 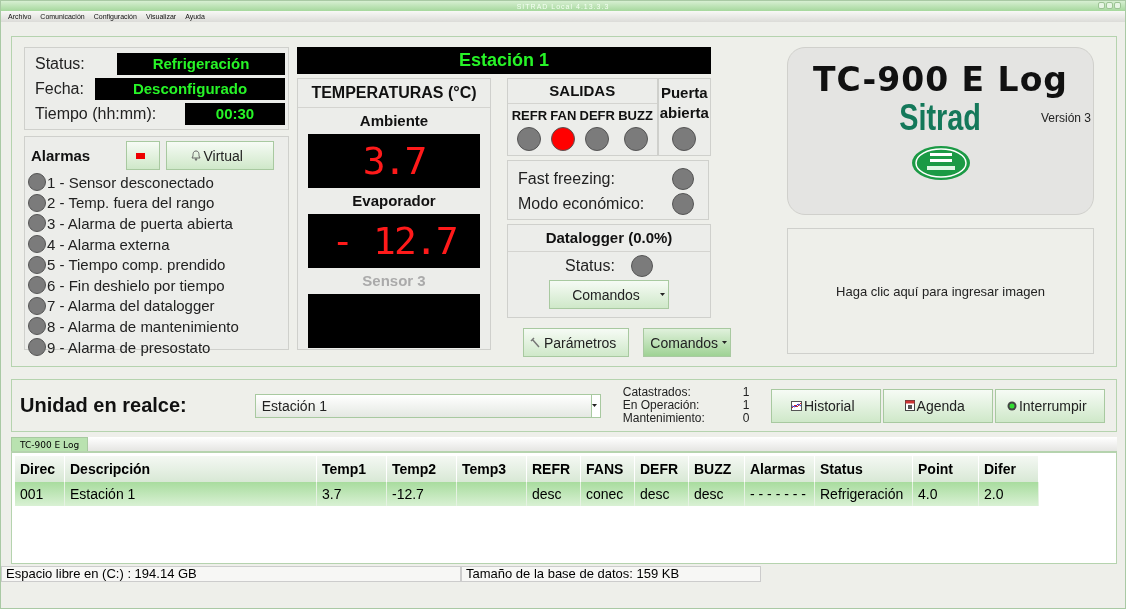 I want to click on alarm-label: 2 - Temp. fuera del rango, so click(x=131, y=203).